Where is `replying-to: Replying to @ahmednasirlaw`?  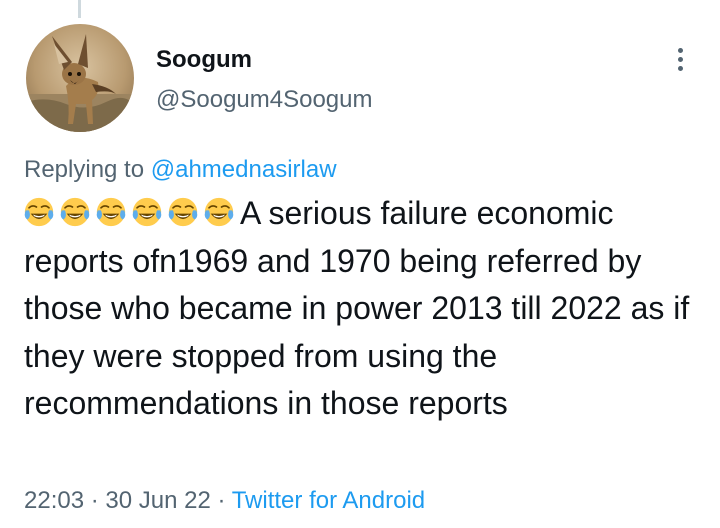
replying-to: Replying to @ahmednasirlaw is located at coordinates (180, 170).